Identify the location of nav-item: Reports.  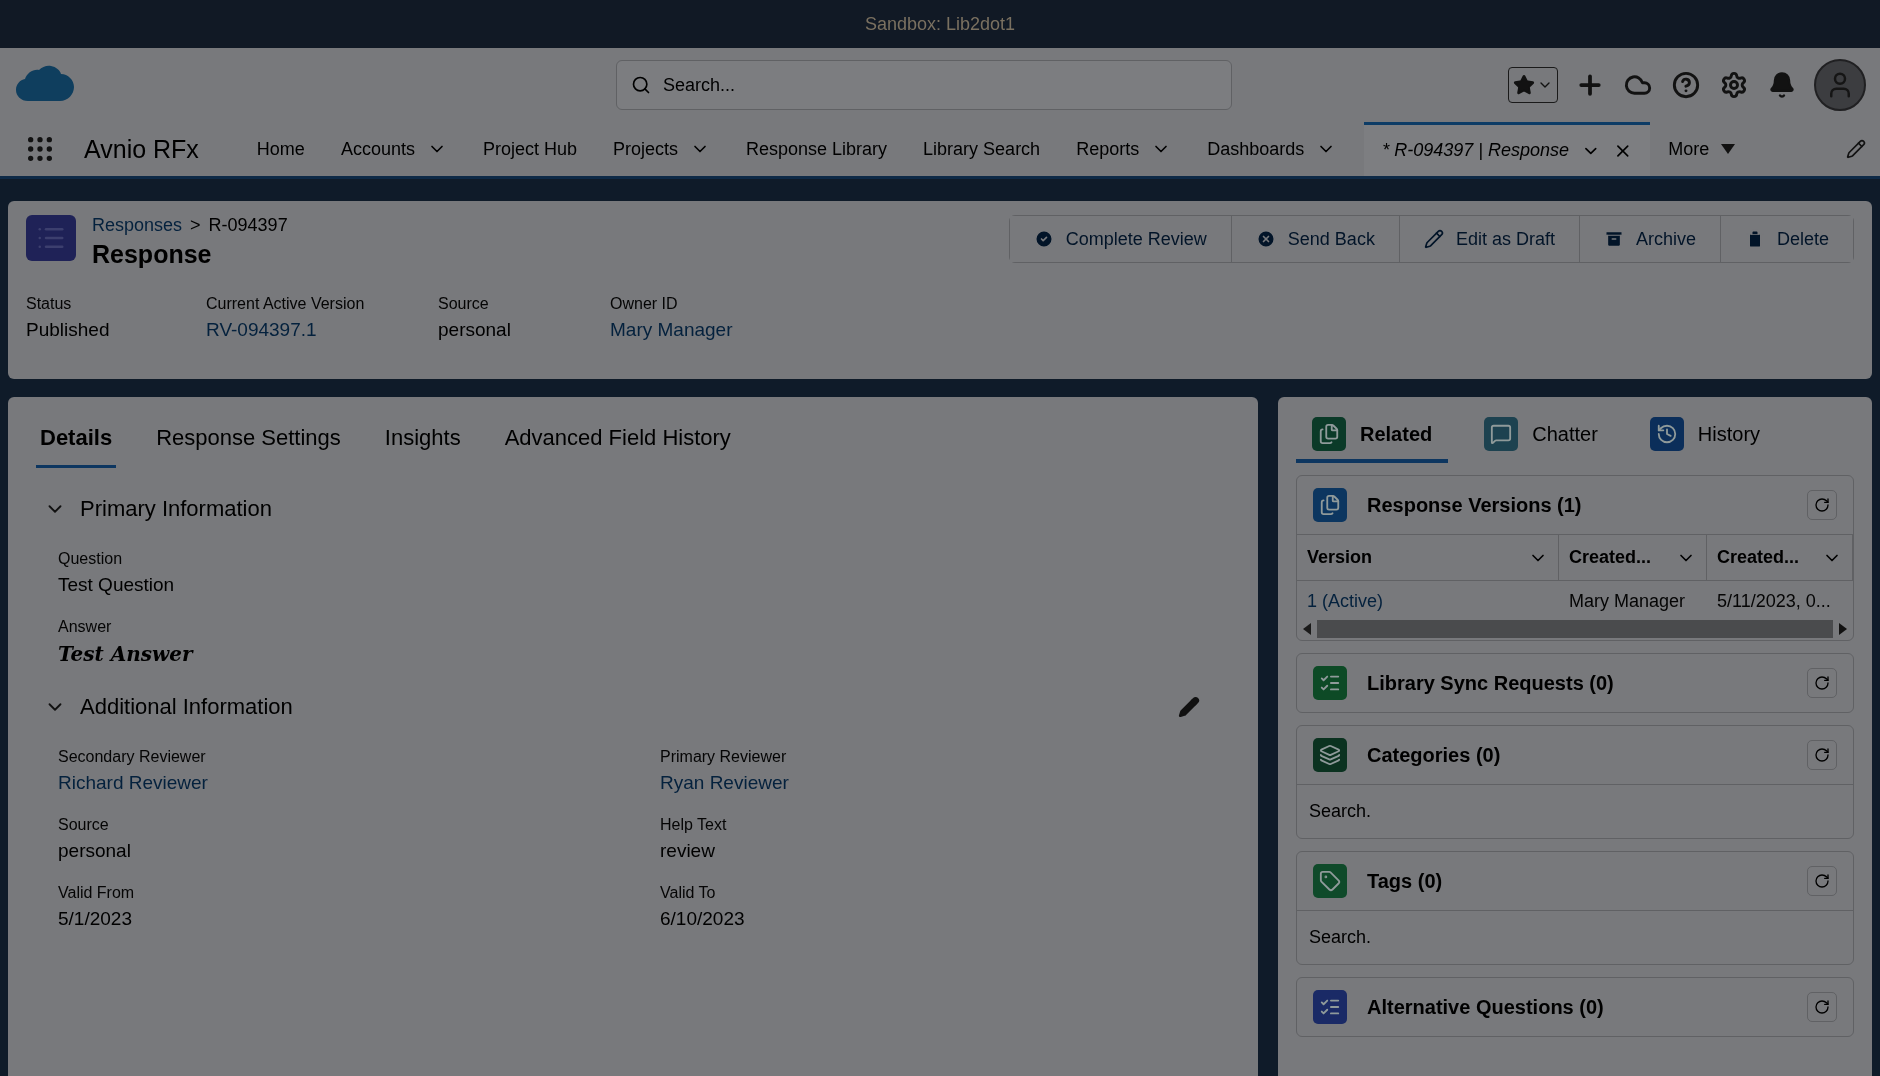
(1124, 149).